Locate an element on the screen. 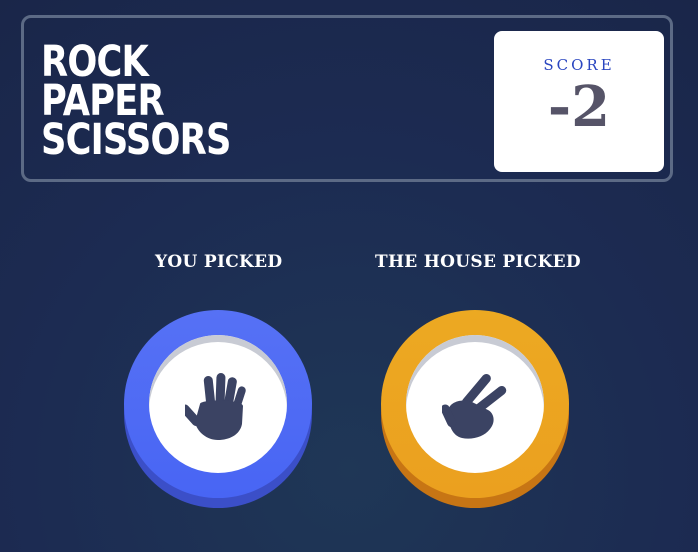 This screenshot has height=552, width=698. game-title: ROCK PAPER SCISSORS is located at coordinates (136, 103).